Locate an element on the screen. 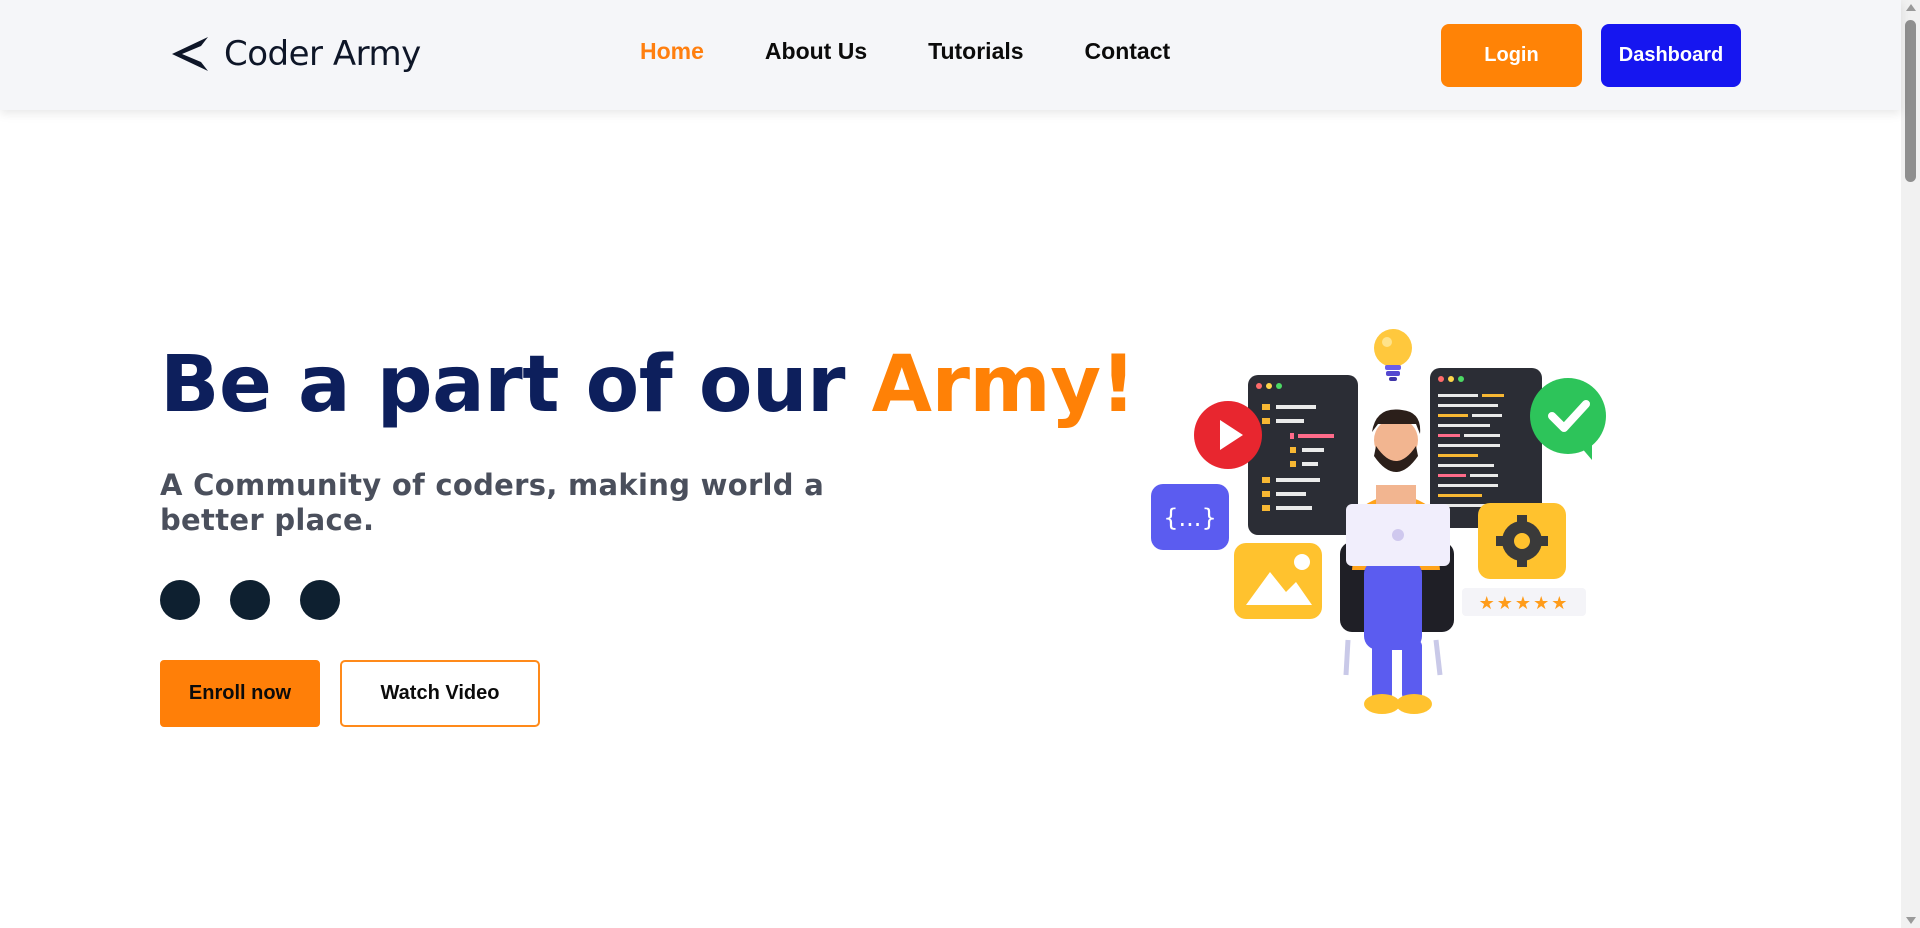 The image size is (1920, 928). brand-logo: Coder Army is located at coordinates (294, 54).